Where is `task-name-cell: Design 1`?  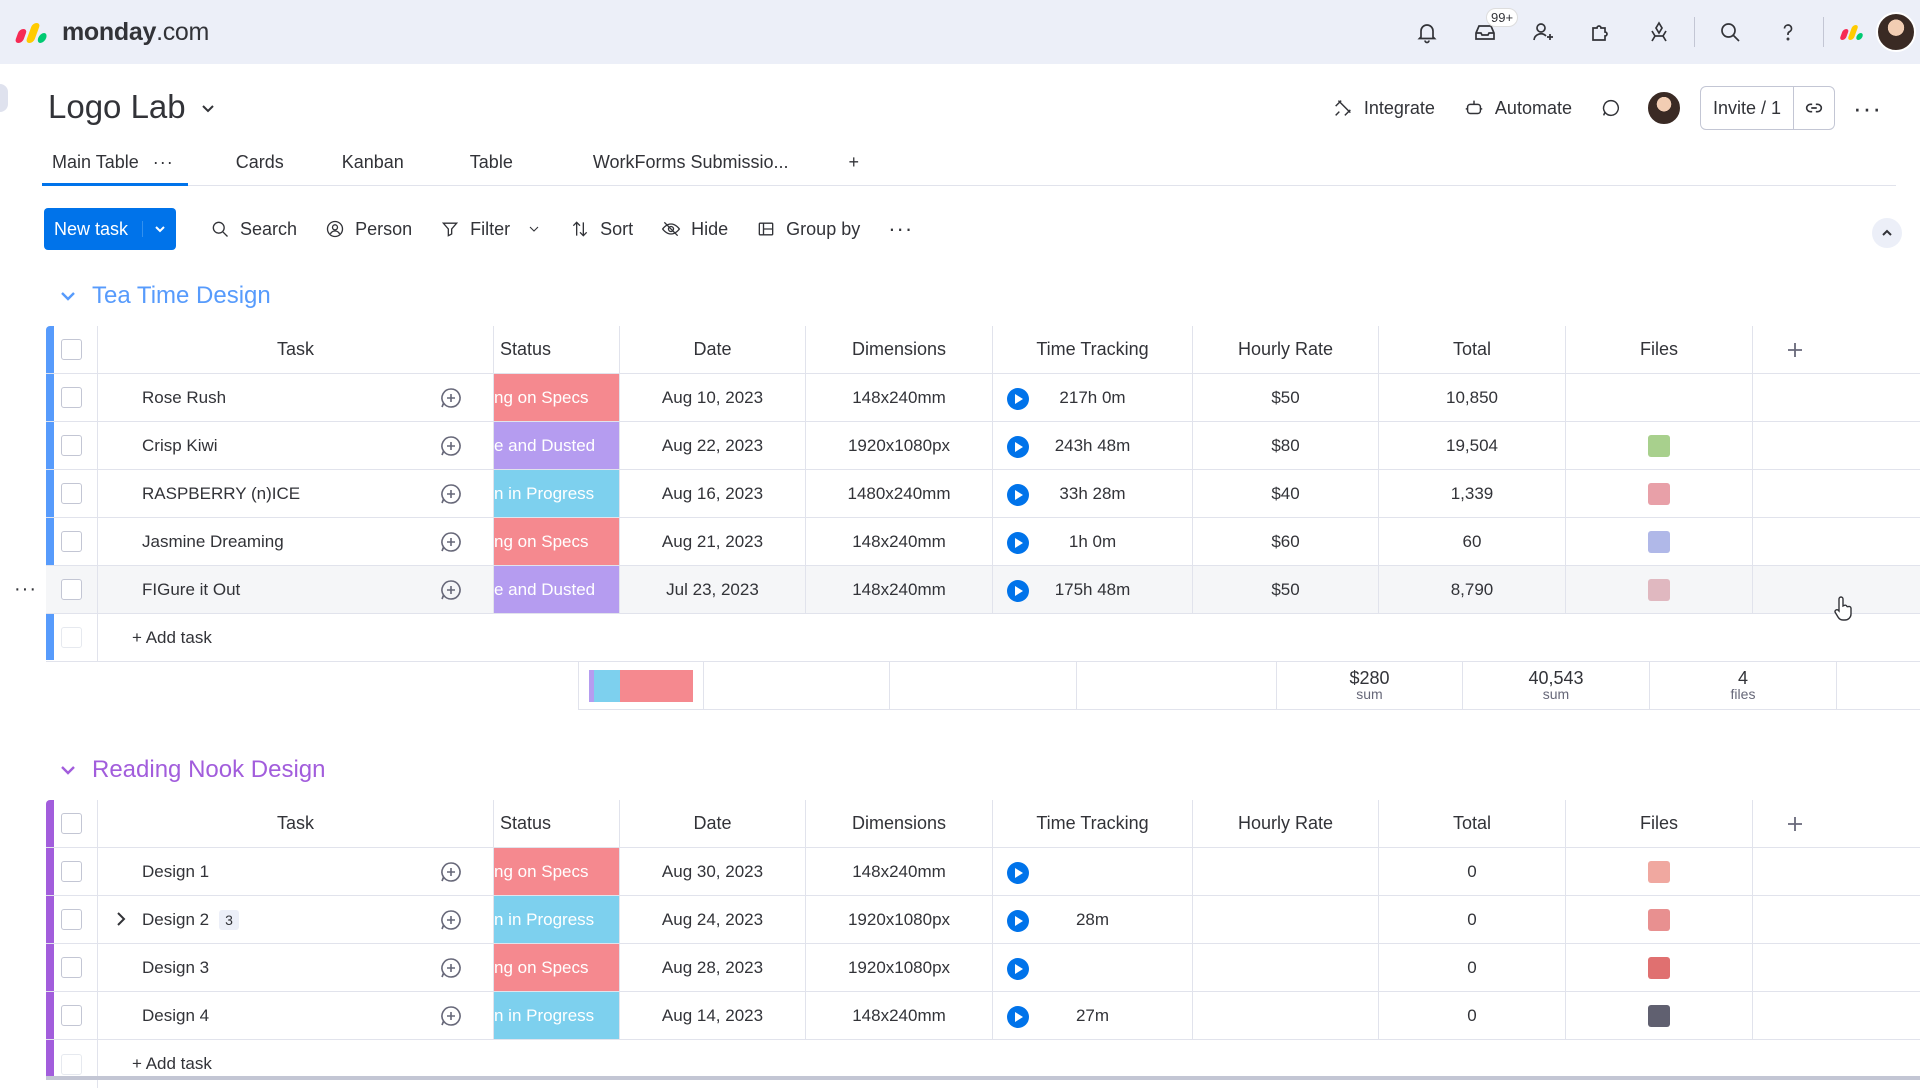
task-name-cell: Design 1 is located at coordinates (296, 871).